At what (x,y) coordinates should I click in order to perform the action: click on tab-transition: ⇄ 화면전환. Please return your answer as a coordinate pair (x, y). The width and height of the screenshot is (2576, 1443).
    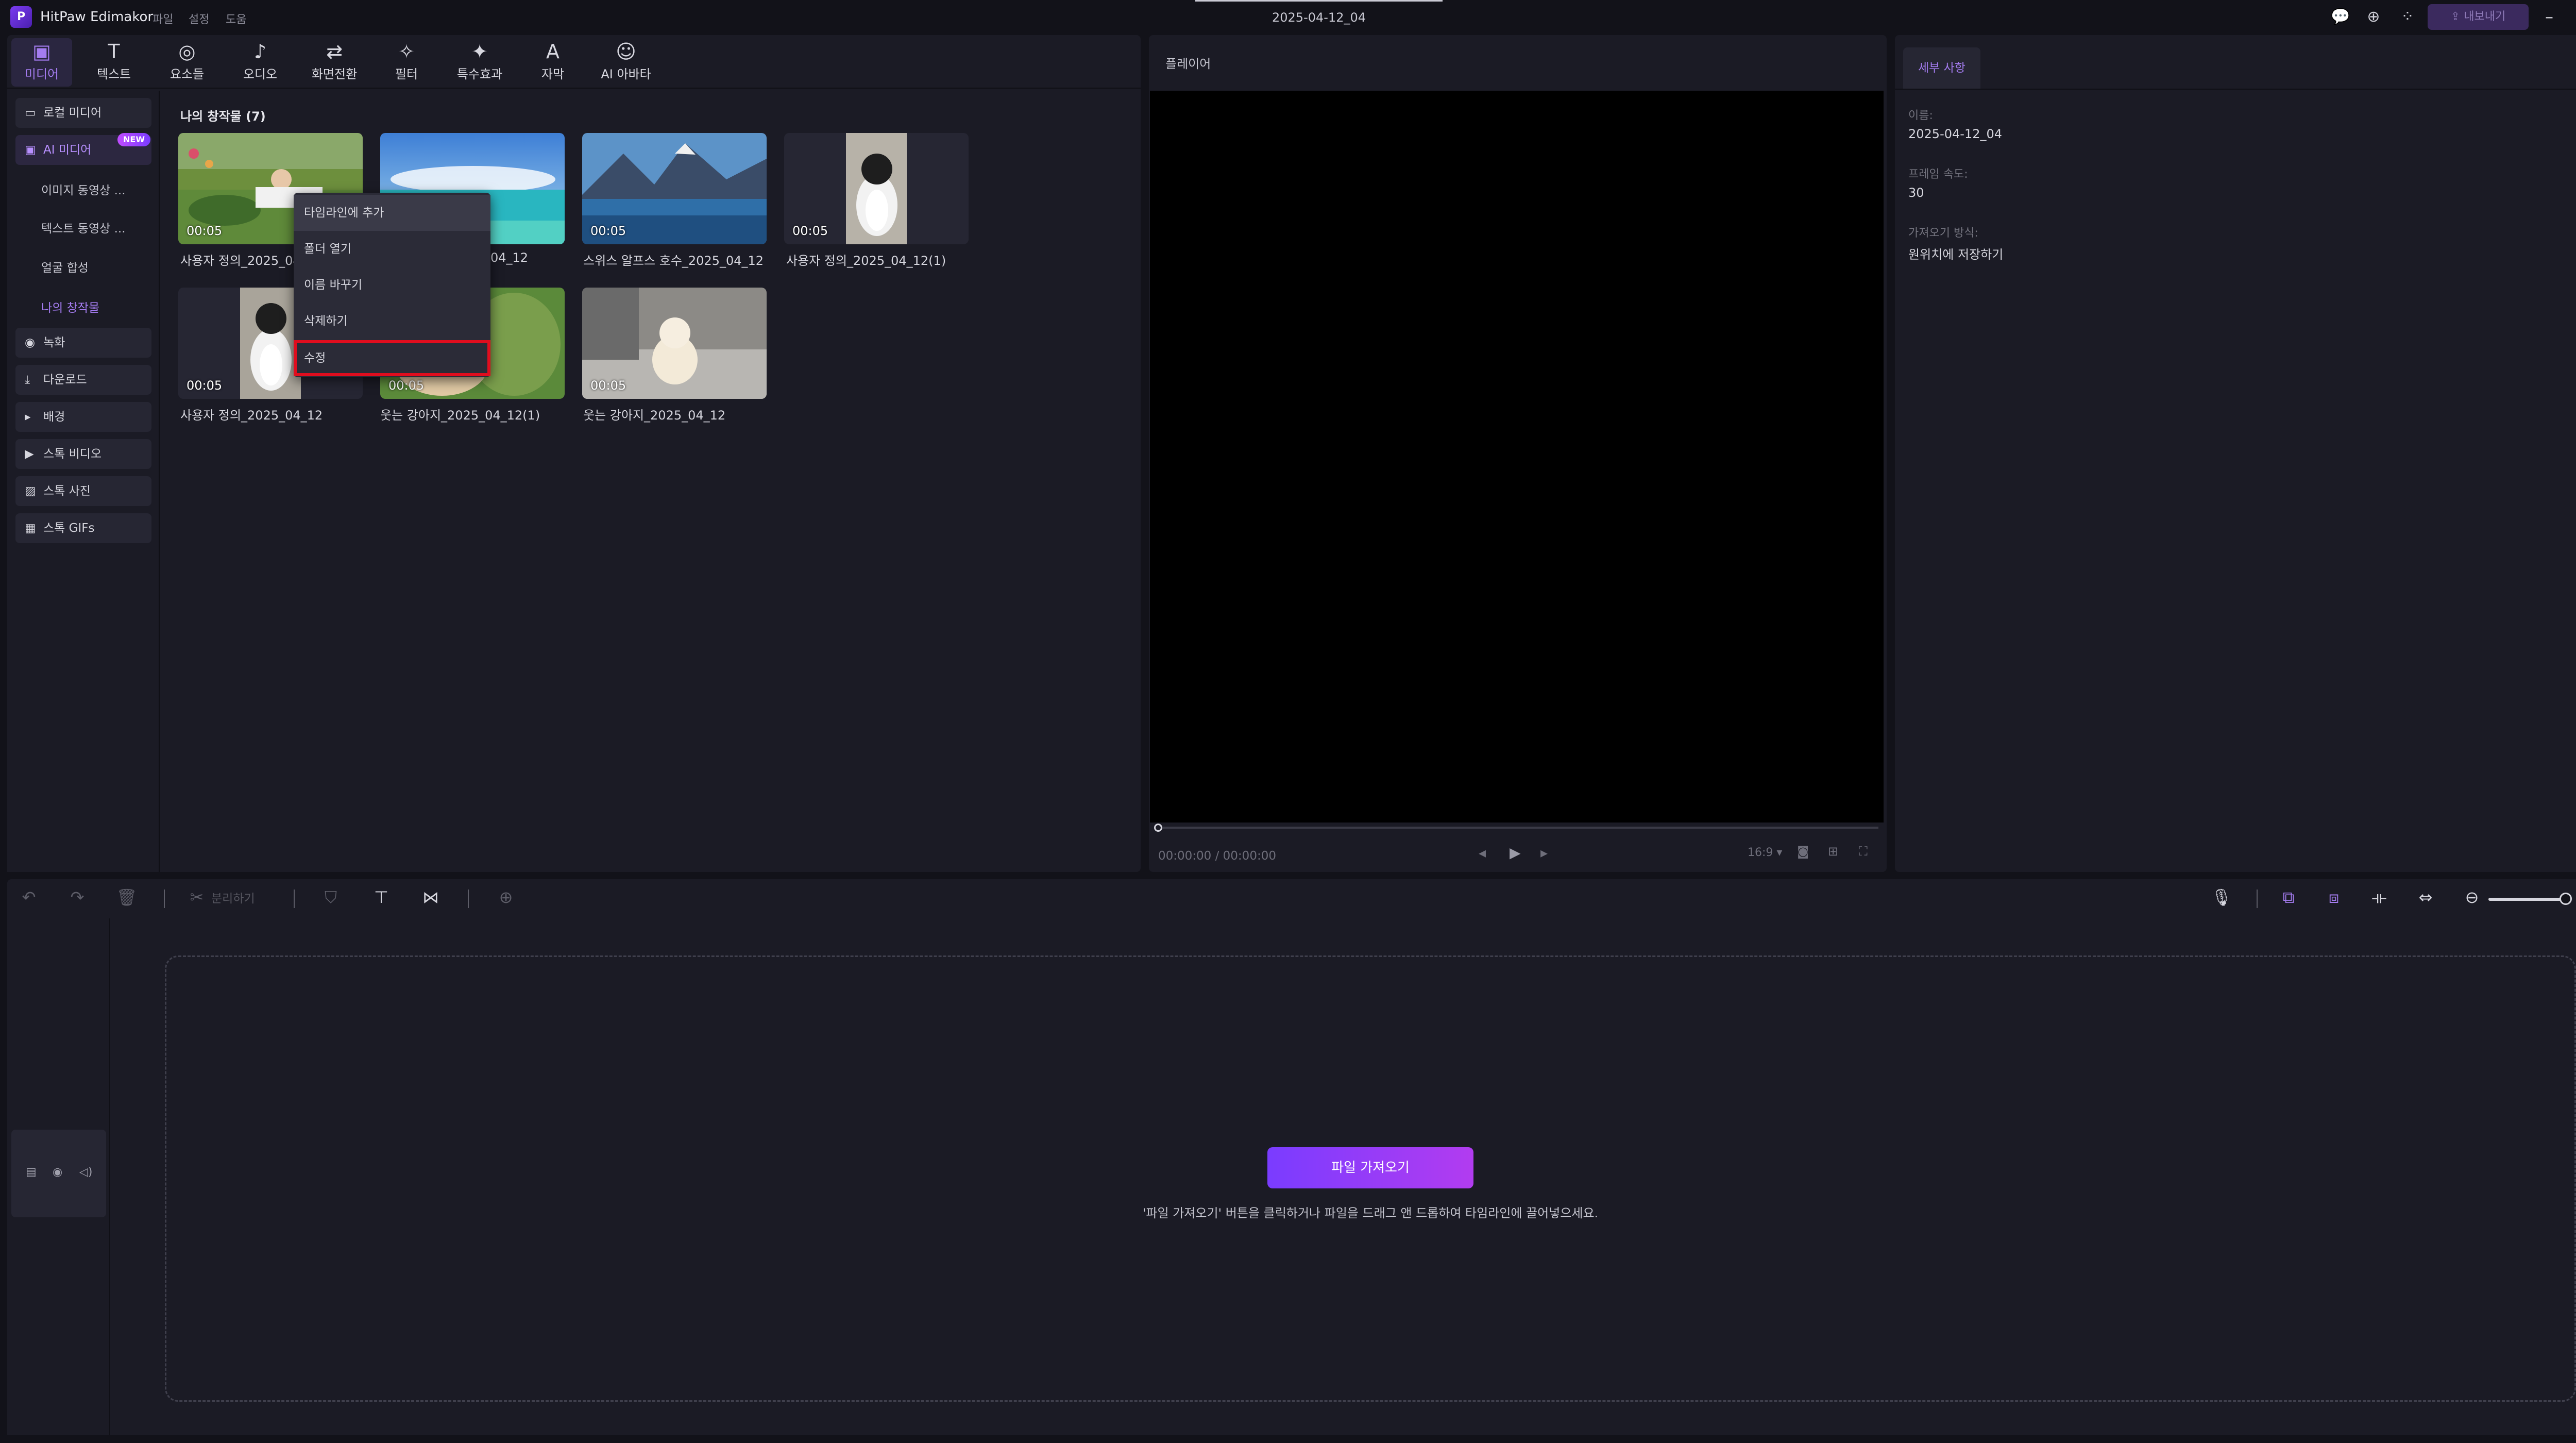
    Looking at the image, I should click on (334, 60).